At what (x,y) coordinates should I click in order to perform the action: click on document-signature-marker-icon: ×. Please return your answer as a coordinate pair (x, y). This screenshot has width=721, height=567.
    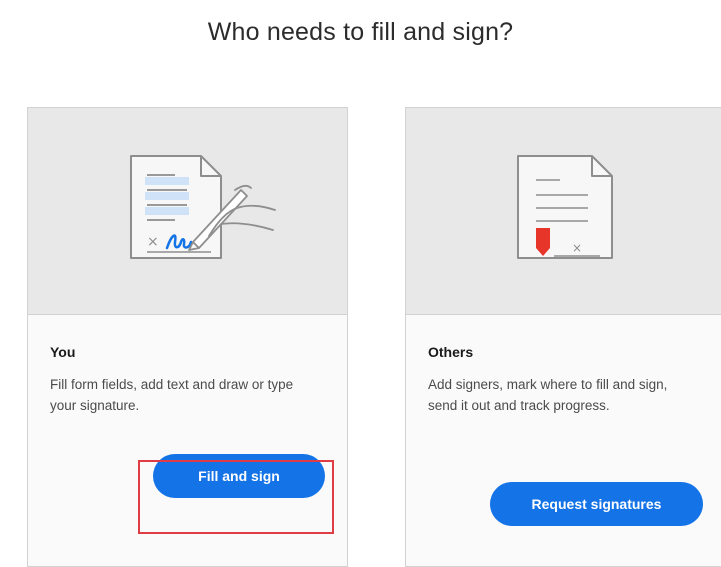
    Looking at the image, I should click on (565, 207).